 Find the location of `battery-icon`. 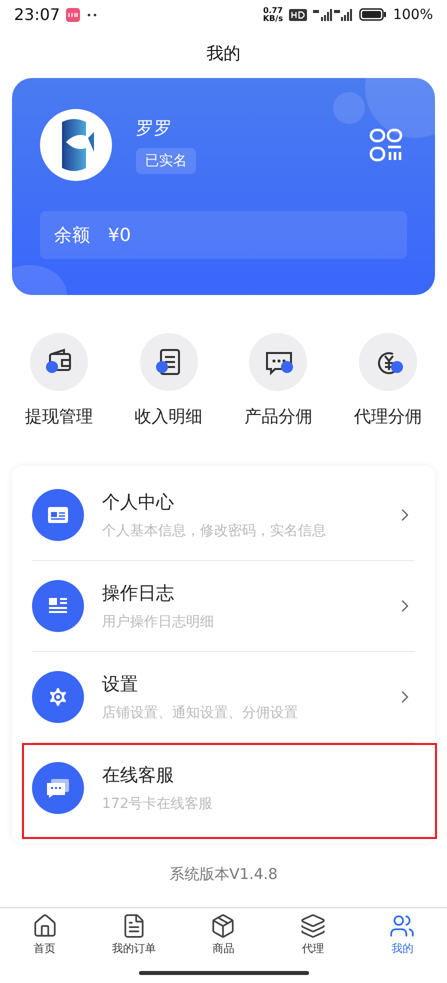

battery-icon is located at coordinates (372, 15).